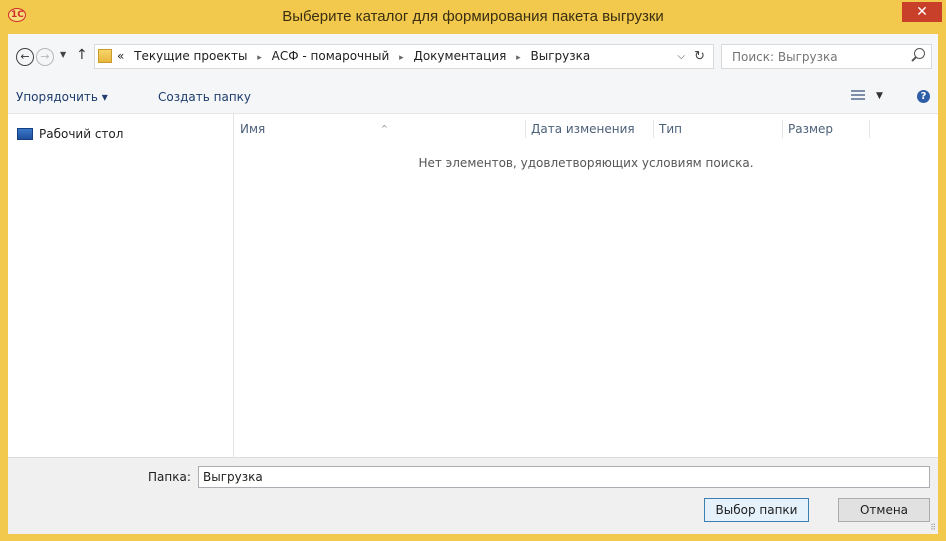 The height and width of the screenshot is (541, 946). What do you see at coordinates (204, 97) in the screenshot?
I see `new-folder-button: Создать папку` at bounding box center [204, 97].